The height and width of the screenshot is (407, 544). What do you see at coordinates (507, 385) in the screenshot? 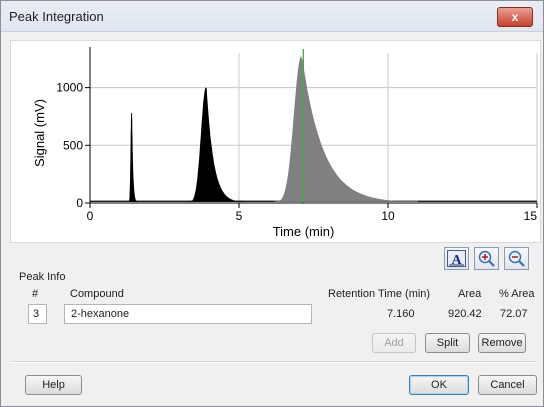
I see `cancel-button: Cancel` at bounding box center [507, 385].